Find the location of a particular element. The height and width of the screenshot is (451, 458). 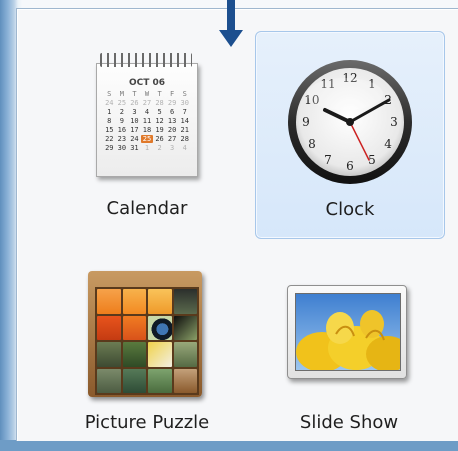

calendar-rings-icon is located at coordinates (146, 60).